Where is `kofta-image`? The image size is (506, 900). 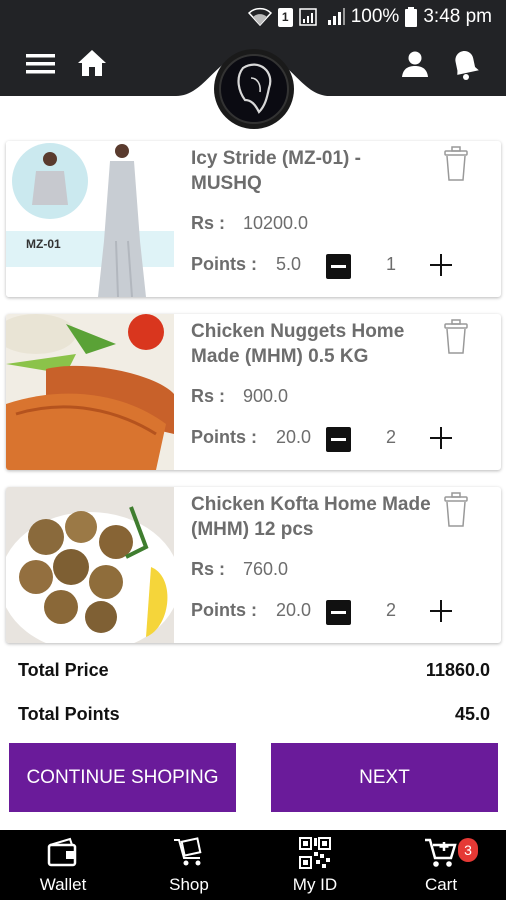 kofta-image is located at coordinates (90, 565).